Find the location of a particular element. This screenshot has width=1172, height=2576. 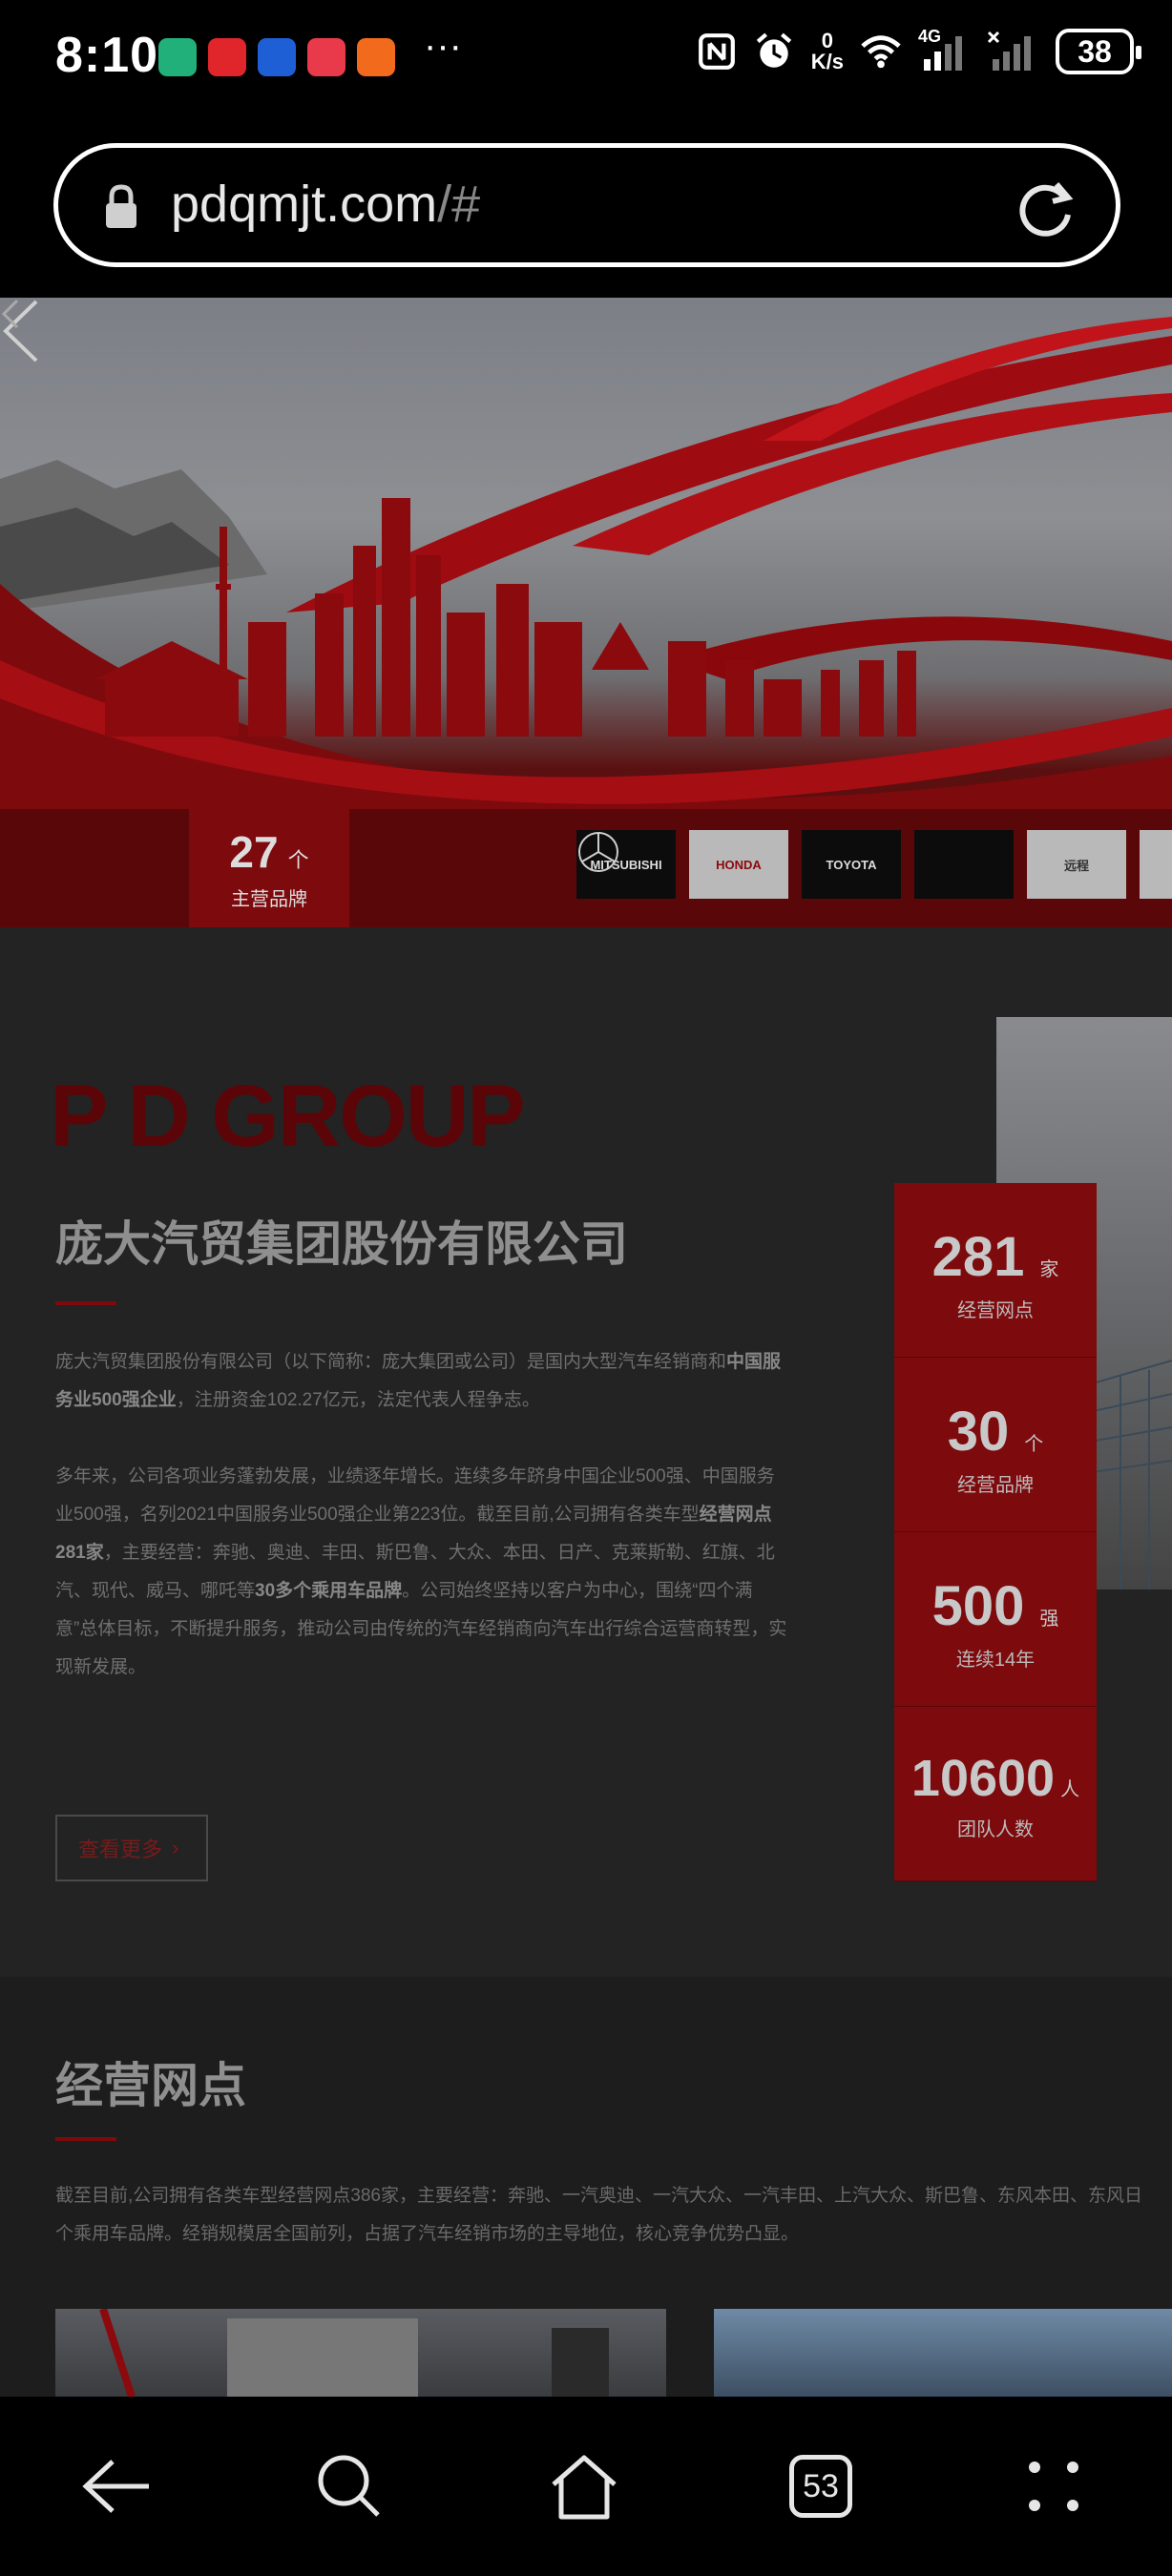

view-more-button: 查看更多 › is located at coordinates (131, 1848).